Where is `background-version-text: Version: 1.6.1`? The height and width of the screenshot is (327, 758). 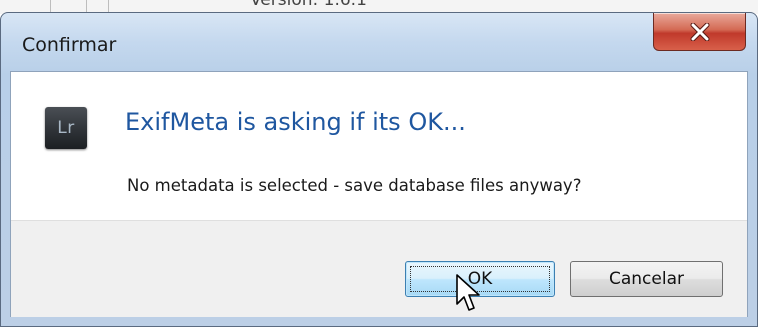
background-version-text: Version: 1.6.1 is located at coordinates (308, 5).